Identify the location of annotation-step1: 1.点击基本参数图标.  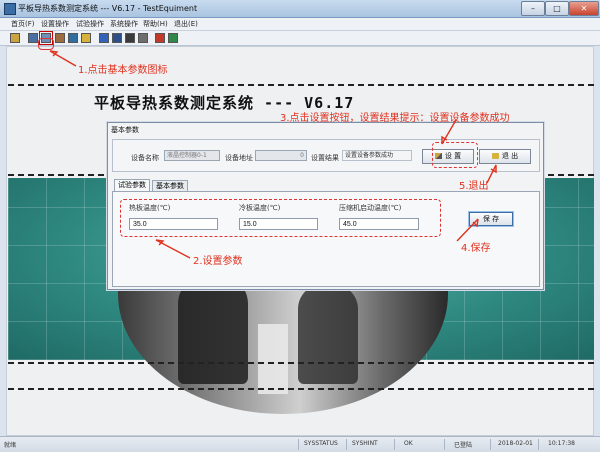
(123, 70).